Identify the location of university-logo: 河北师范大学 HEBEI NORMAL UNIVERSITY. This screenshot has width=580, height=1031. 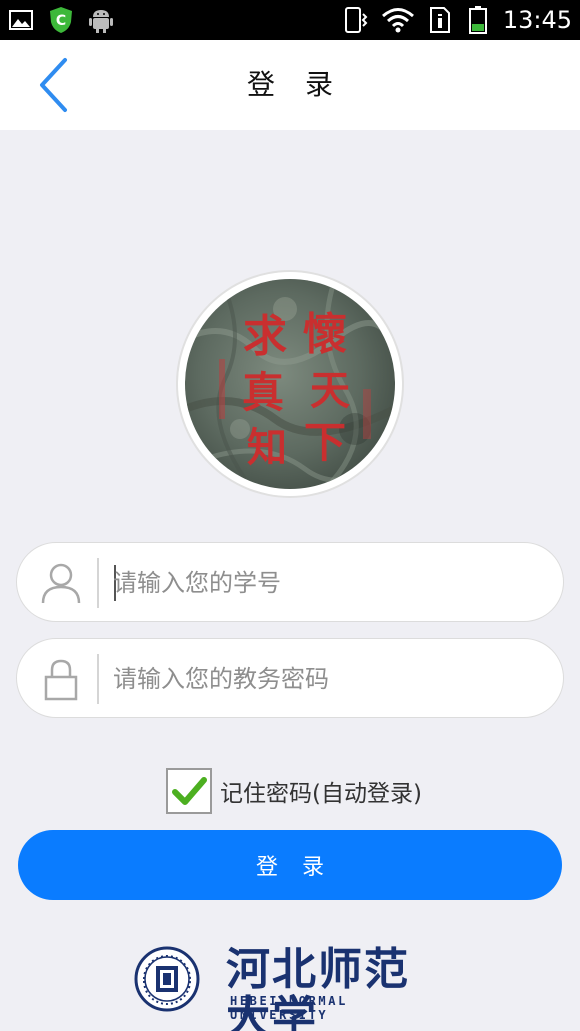
(290, 987).